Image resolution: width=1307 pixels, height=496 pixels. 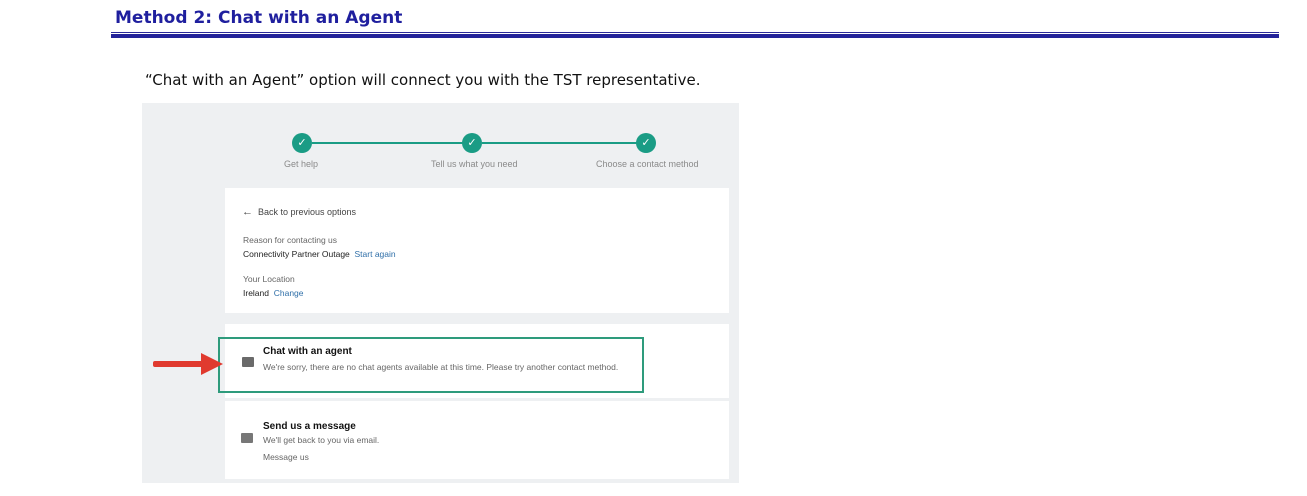 I want to click on change-location-link: Change, so click(x=289, y=293).